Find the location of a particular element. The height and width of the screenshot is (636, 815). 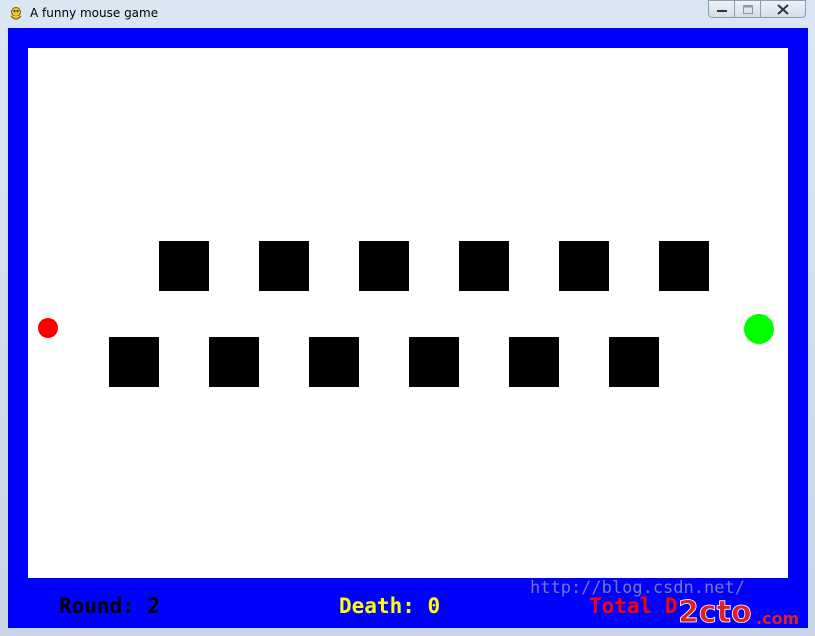

round-counter: Round: 2 is located at coordinates (110, 606).